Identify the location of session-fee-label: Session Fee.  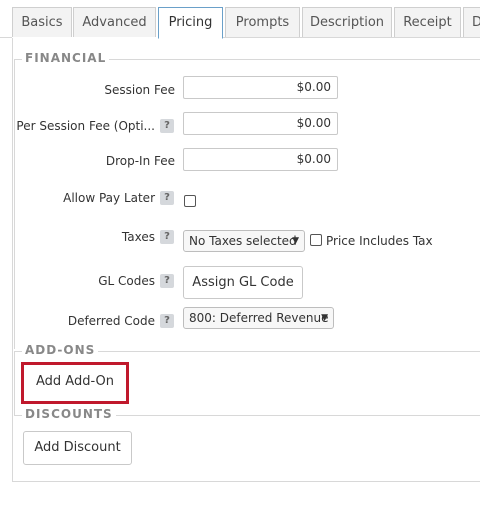
(139, 90).